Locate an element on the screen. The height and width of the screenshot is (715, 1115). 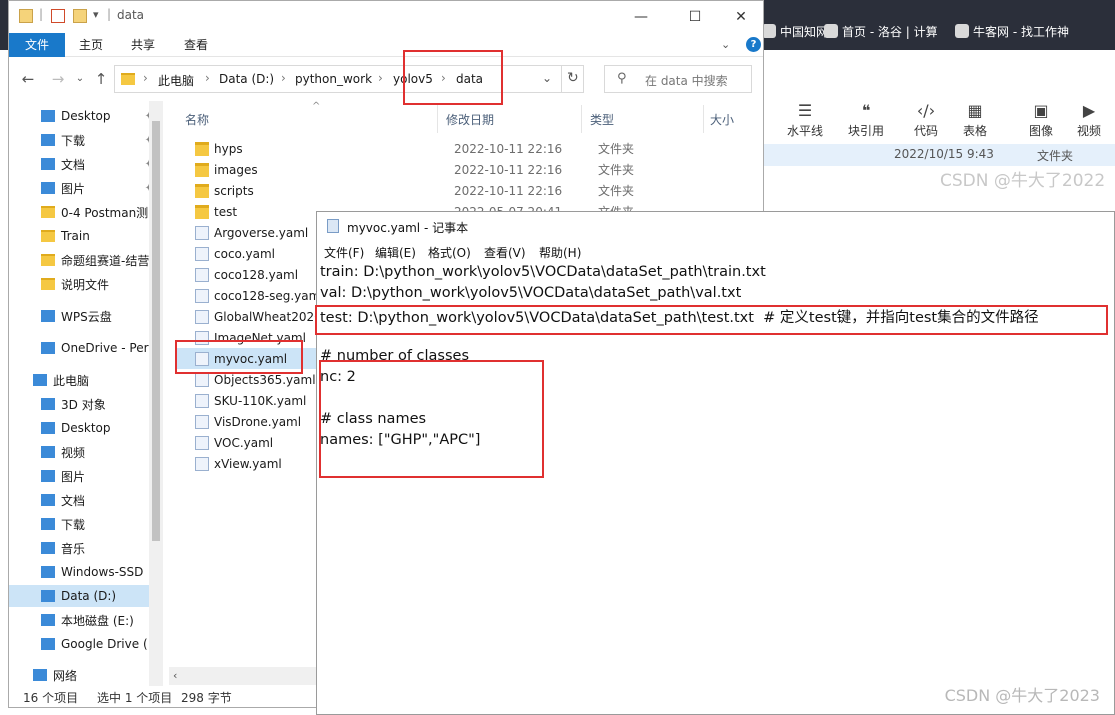
sidebar-item: 下载 is located at coordinates (84, 524).